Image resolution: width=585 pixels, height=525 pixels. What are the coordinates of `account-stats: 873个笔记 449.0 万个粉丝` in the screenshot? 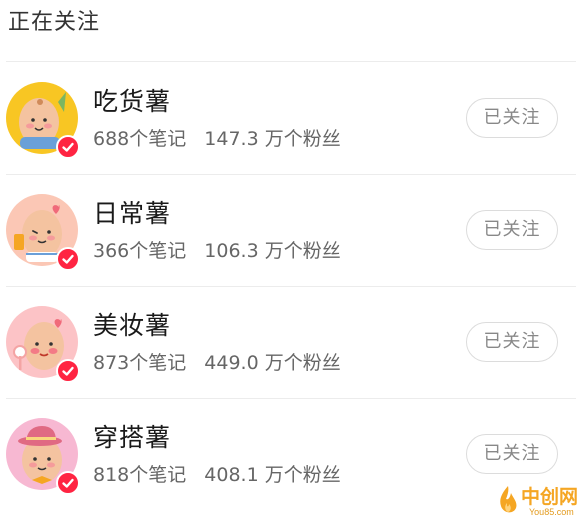 It's located at (217, 361).